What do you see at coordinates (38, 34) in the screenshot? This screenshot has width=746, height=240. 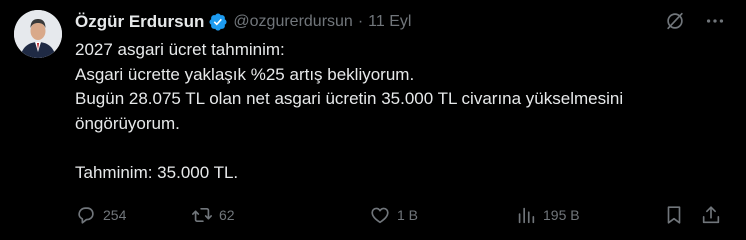 I see `avatar` at bounding box center [38, 34].